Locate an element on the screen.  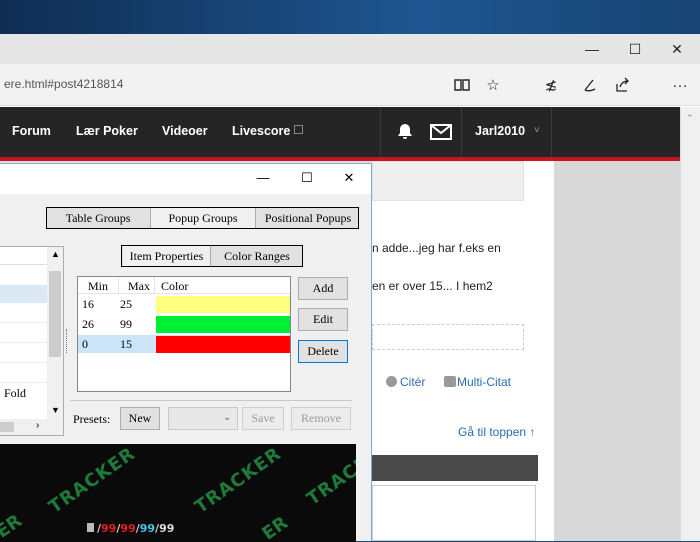
url-field: ere.html#post4218814 is located at coordinates (63, 84).